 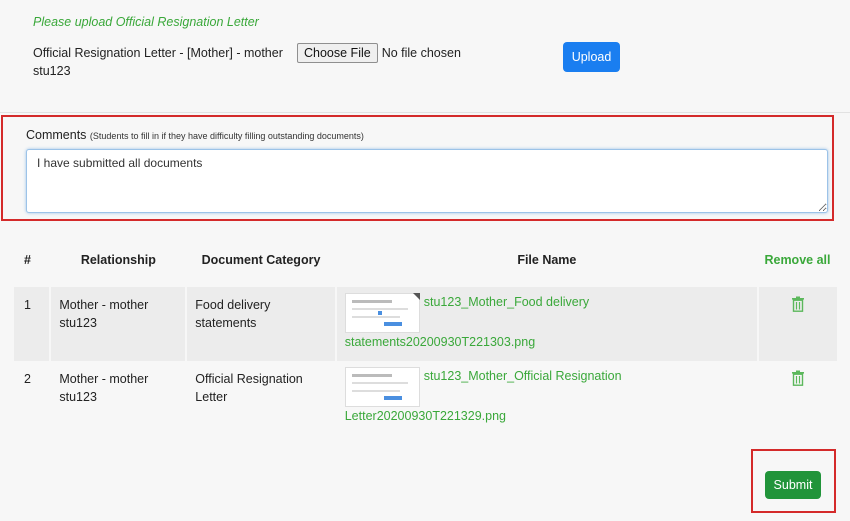 I want to click on submit-button: Submit, so click(x=793, y=485).